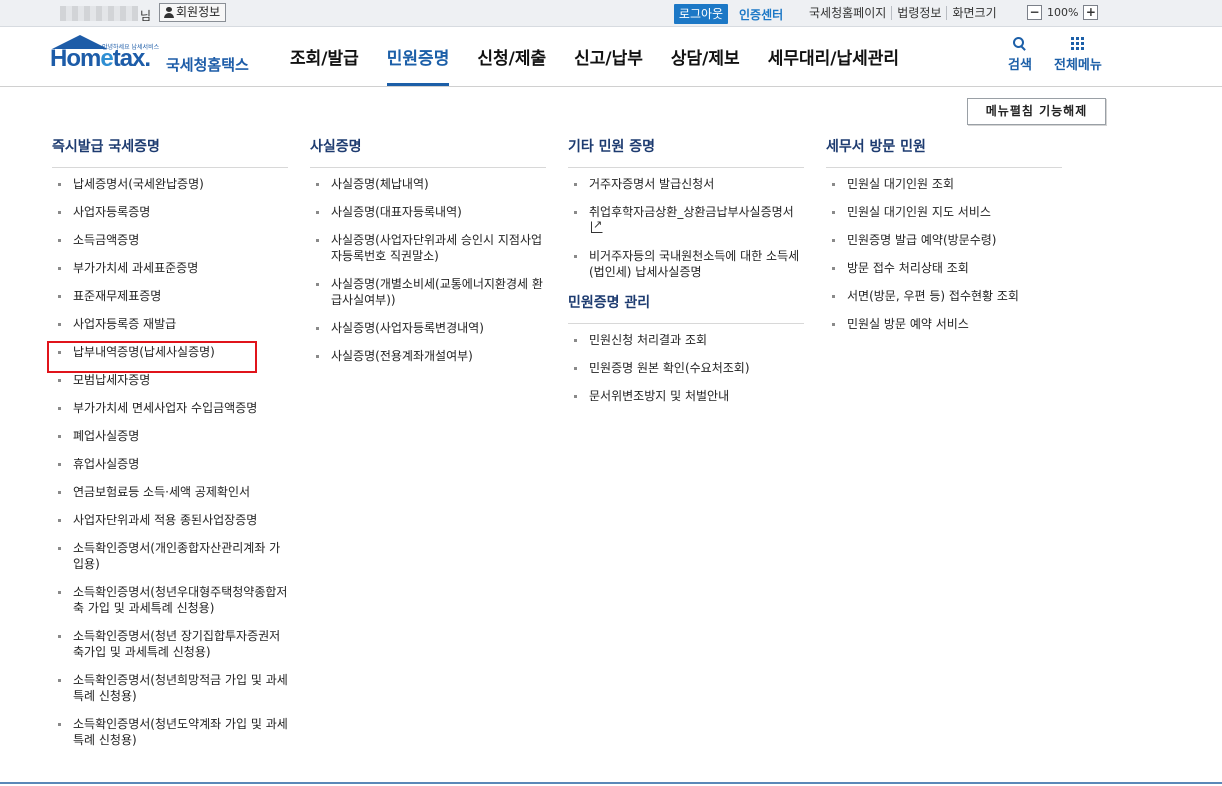 This screenshot has width=1222, height=786. What do you see at coordinates (1078, 55) in the screenshot?
I see `all-menu-button: 전체메뉴` at bounding box center [1078, 55].